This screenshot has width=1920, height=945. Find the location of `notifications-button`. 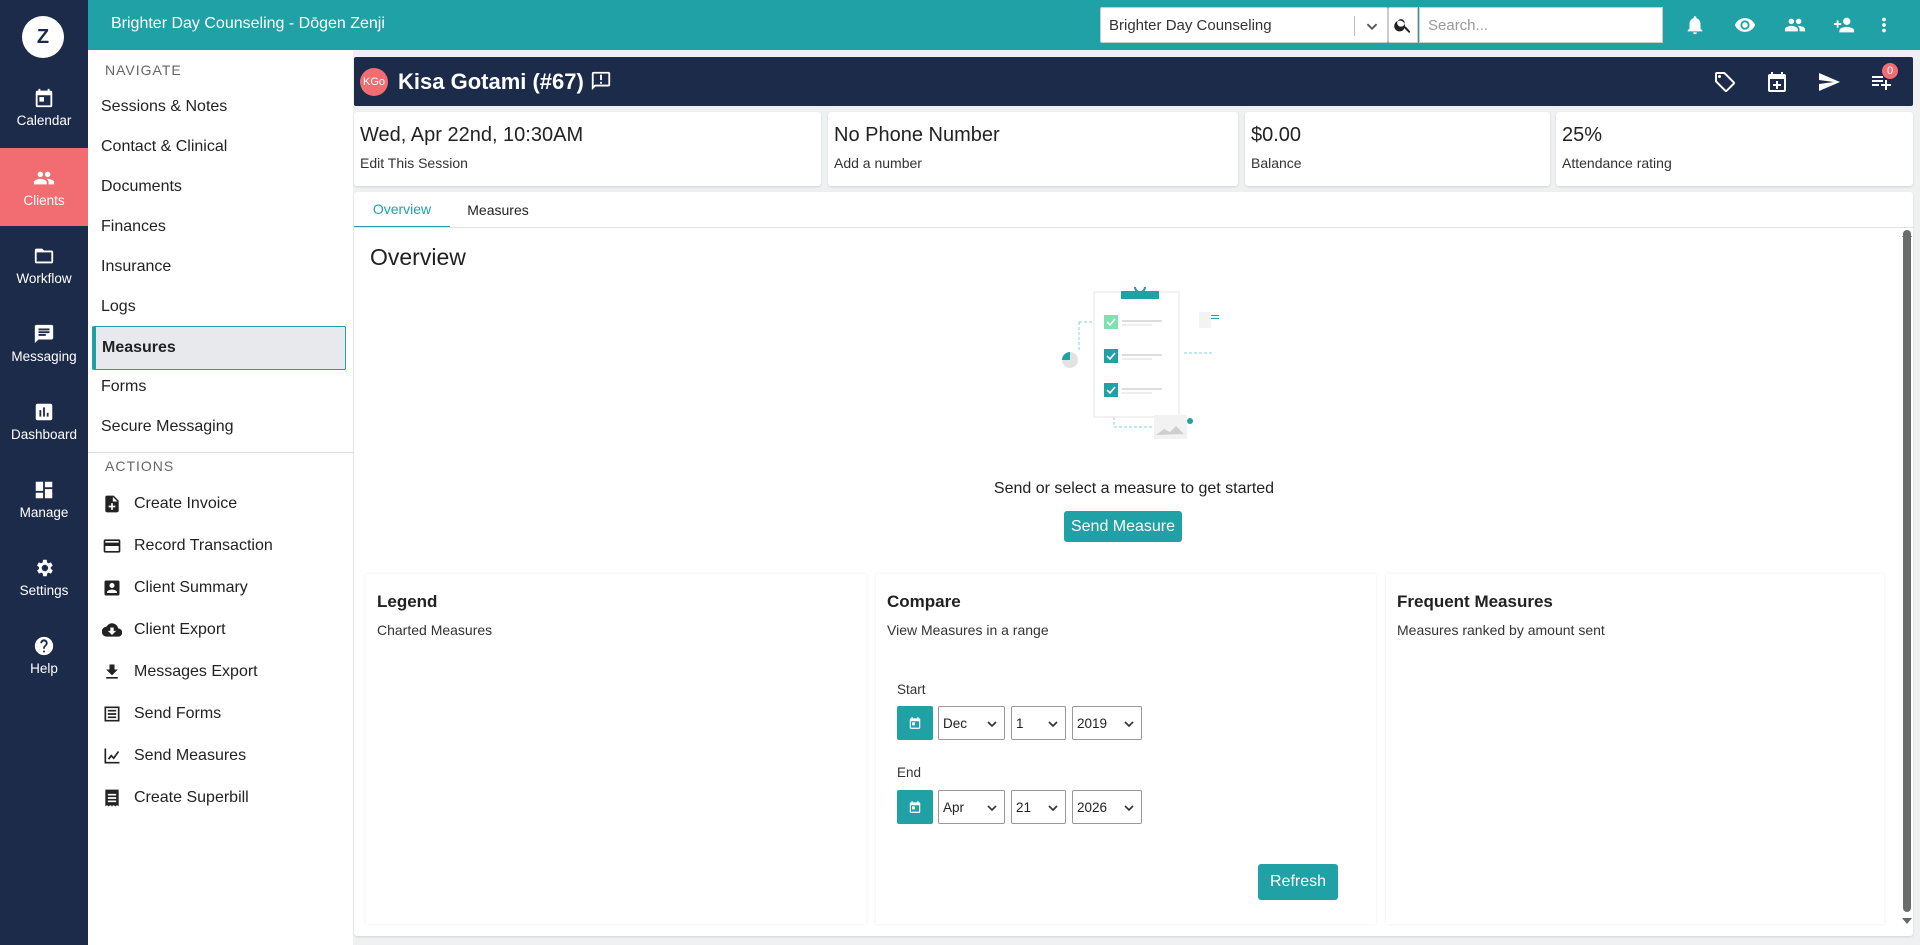

notifications-button is located at coordinates (1695, 25).